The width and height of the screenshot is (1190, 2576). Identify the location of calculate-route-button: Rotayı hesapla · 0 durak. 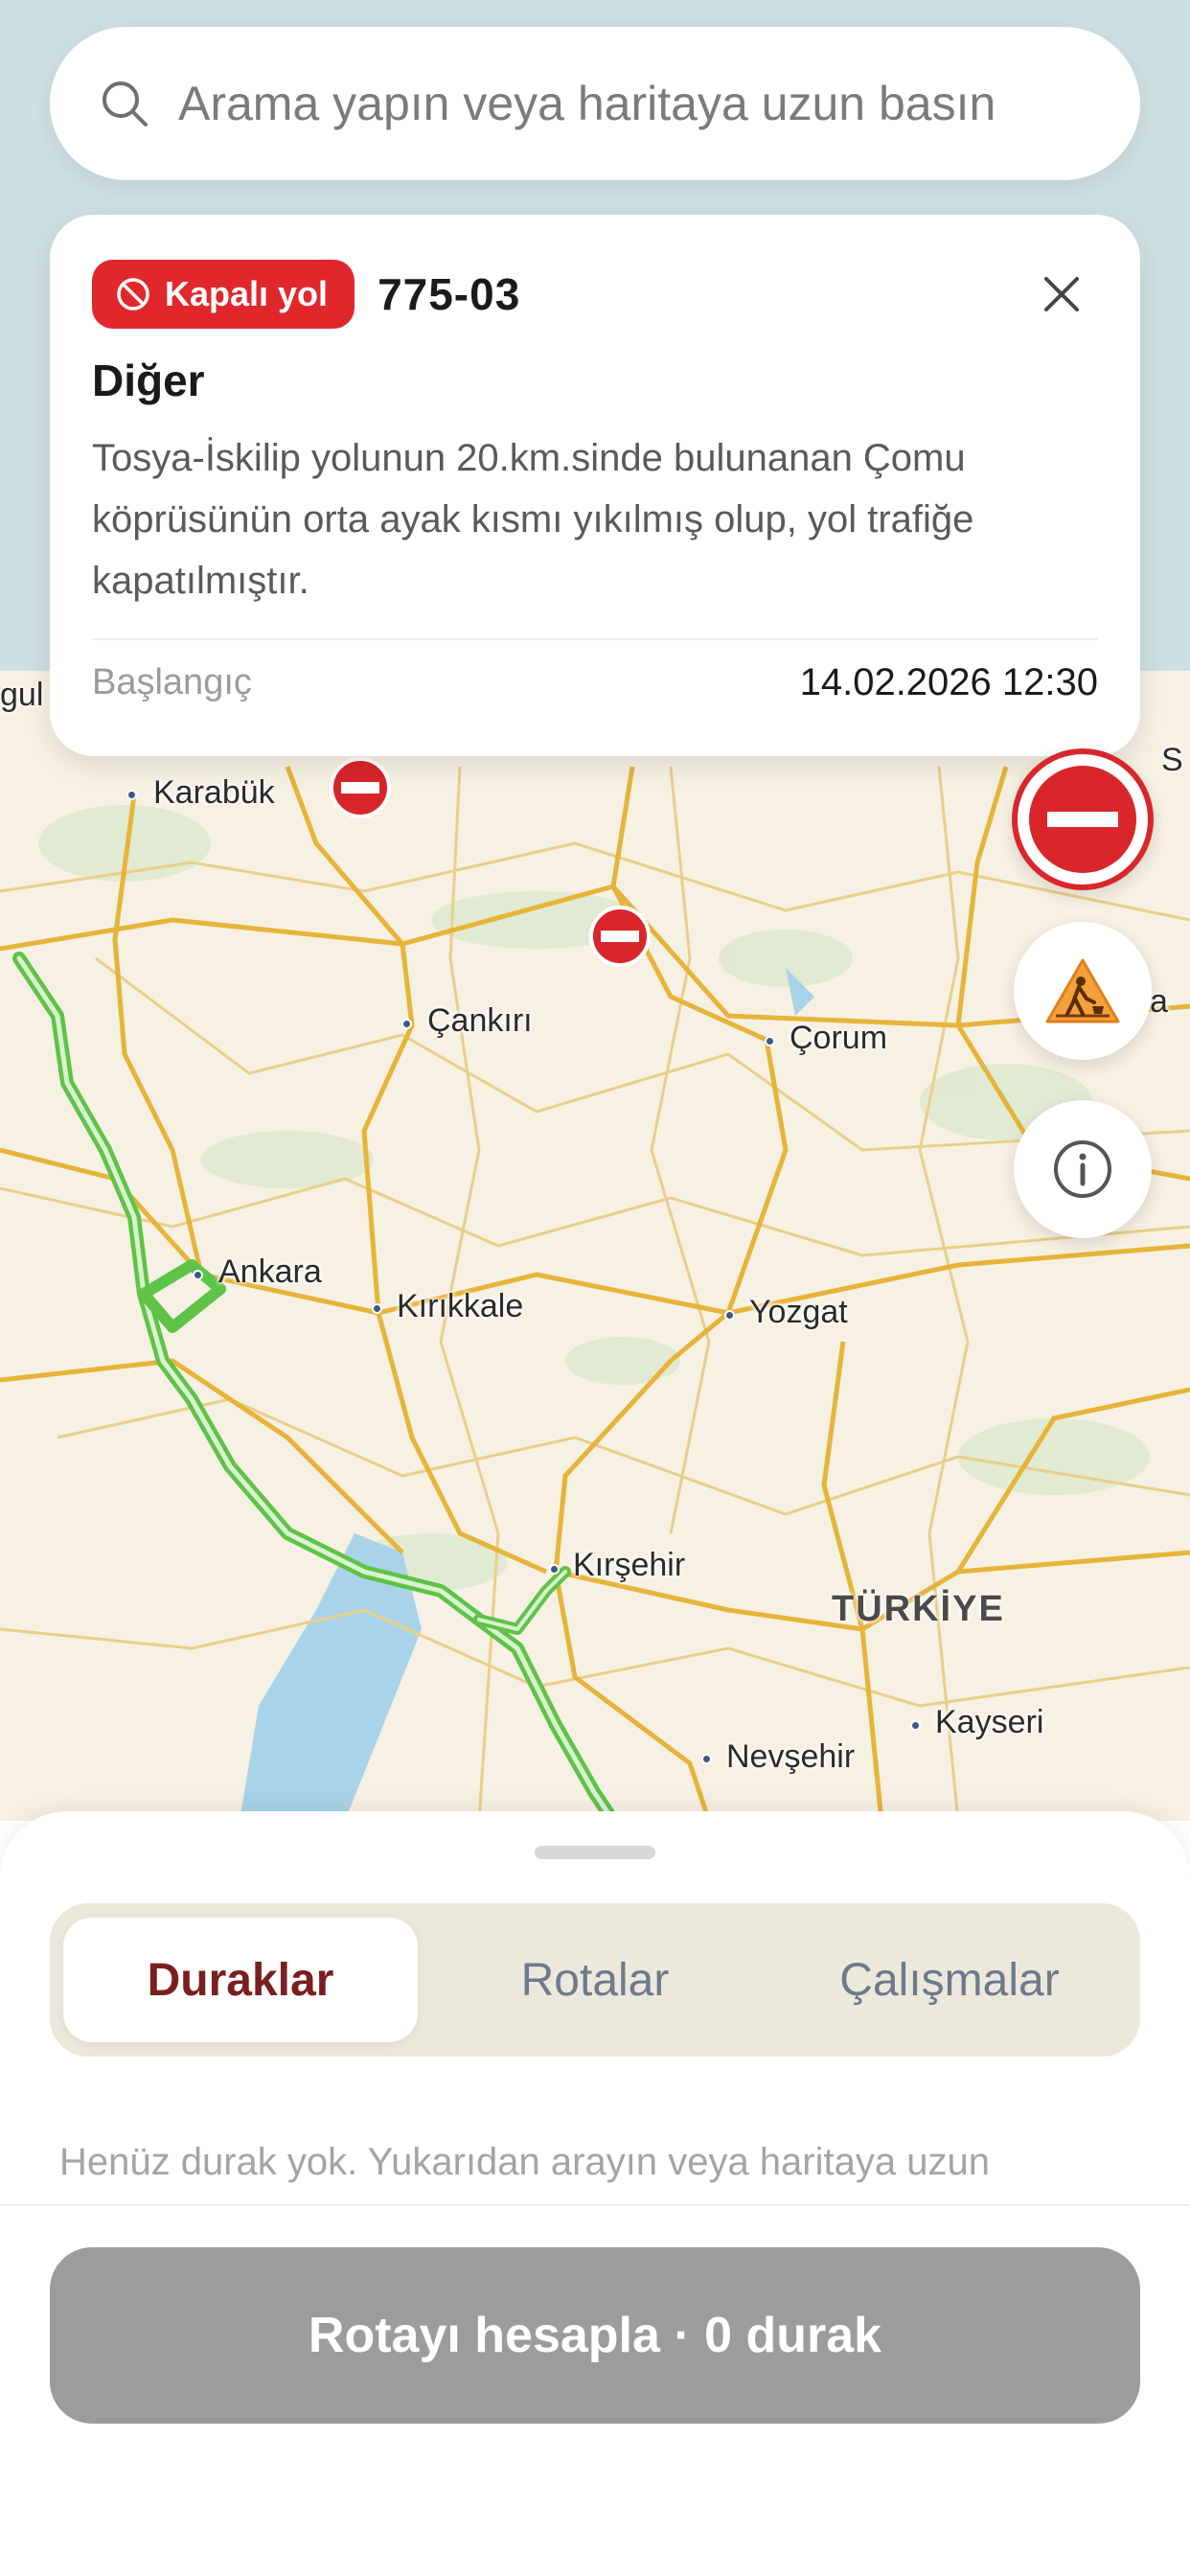
(595, 2335).